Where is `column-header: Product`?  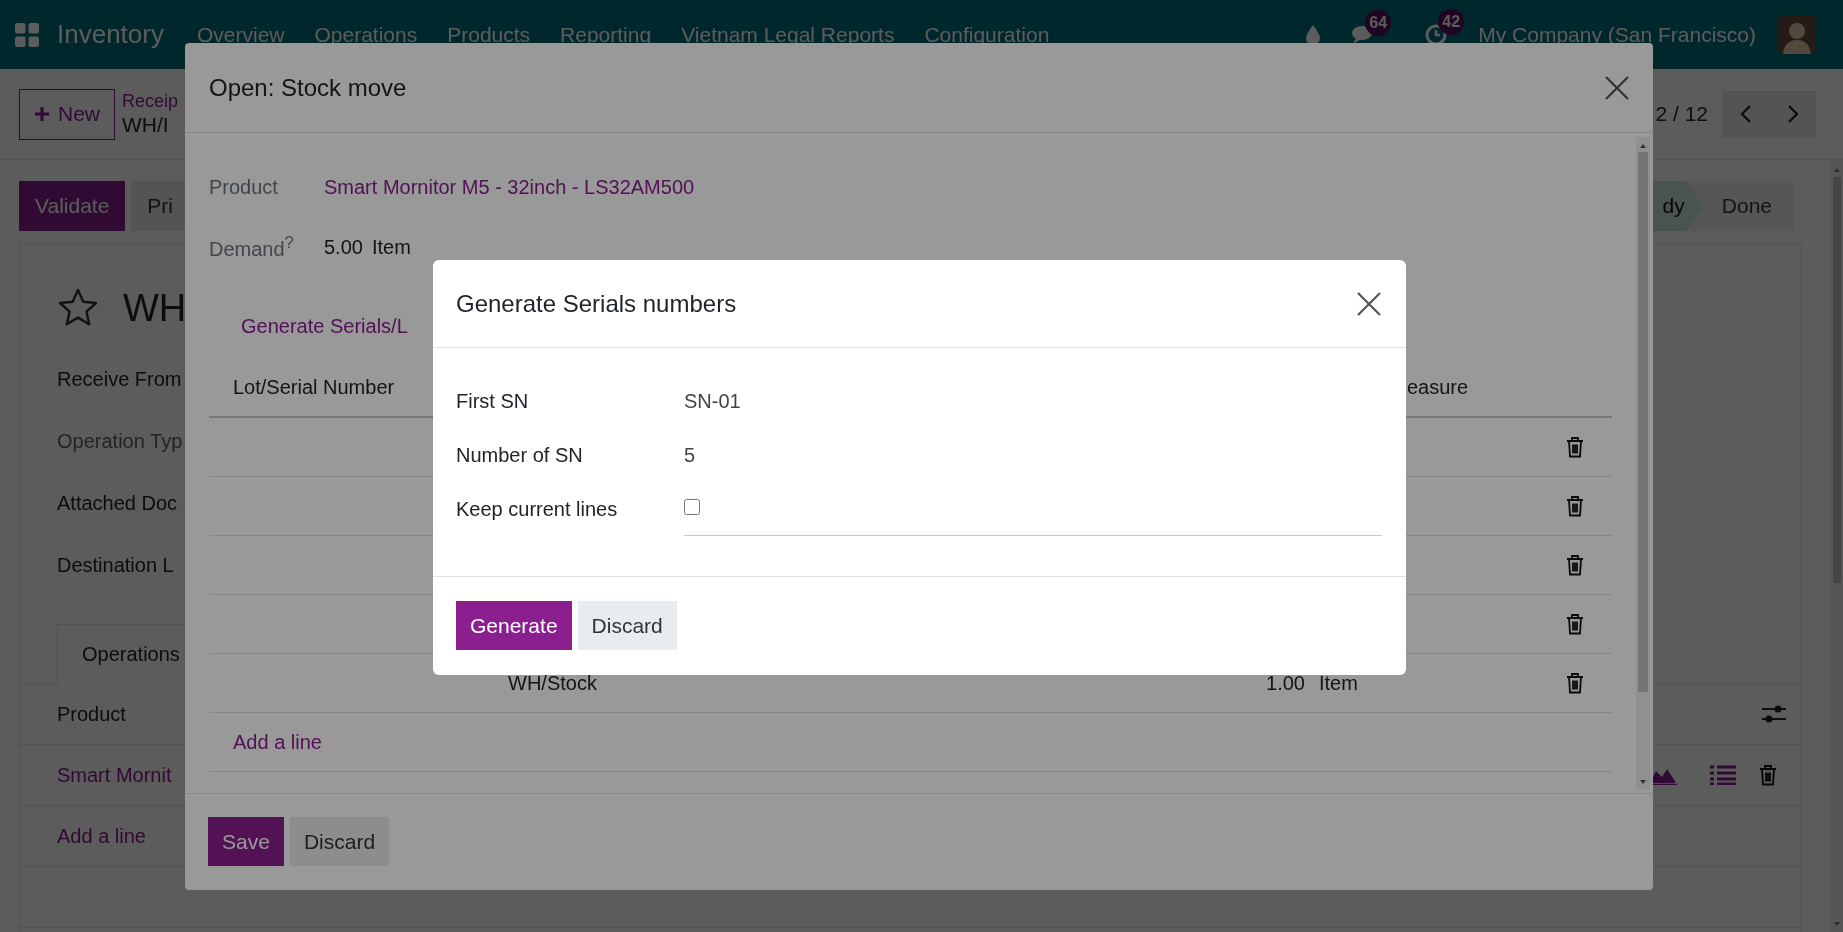 column-header: Product is located at coordinates (91, 714).